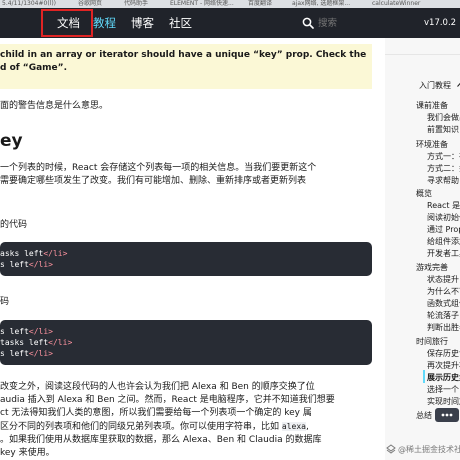 This screenshot has height=460, width=460. What do you see at coordinates (156, 413) in the screenshot?
I see `paragraph: ct 无法得知我们人类的意图，所以我们需要给每一个列表项一个确定的 key 属` at bounding box center [156, 413].